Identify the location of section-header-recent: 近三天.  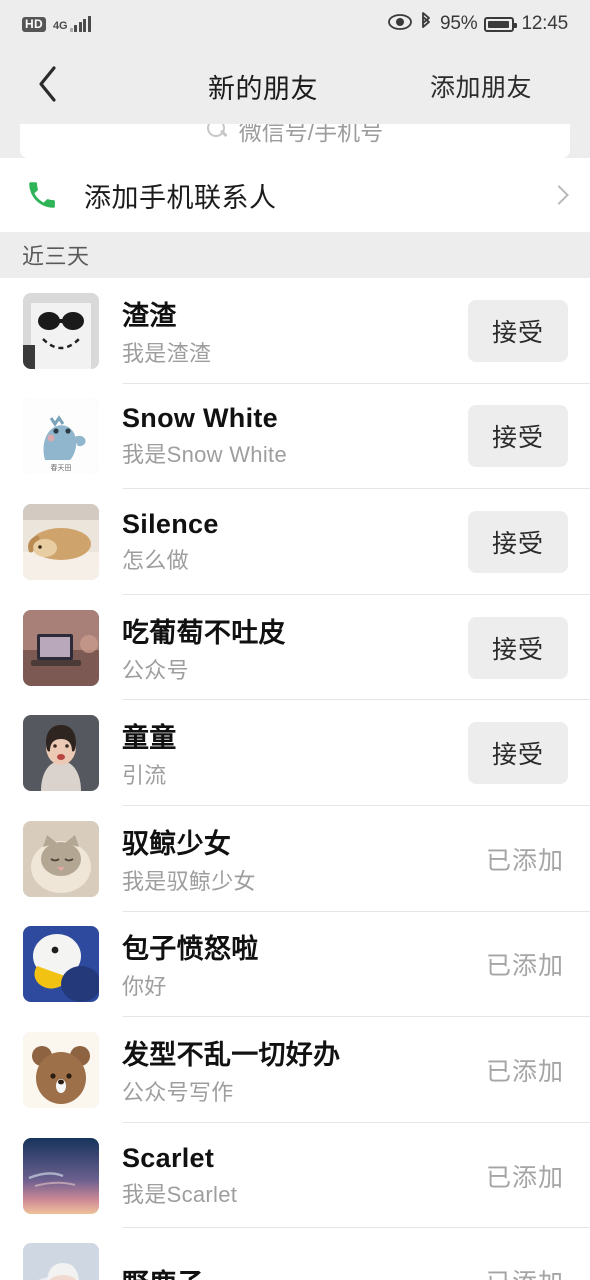
(295, 255).